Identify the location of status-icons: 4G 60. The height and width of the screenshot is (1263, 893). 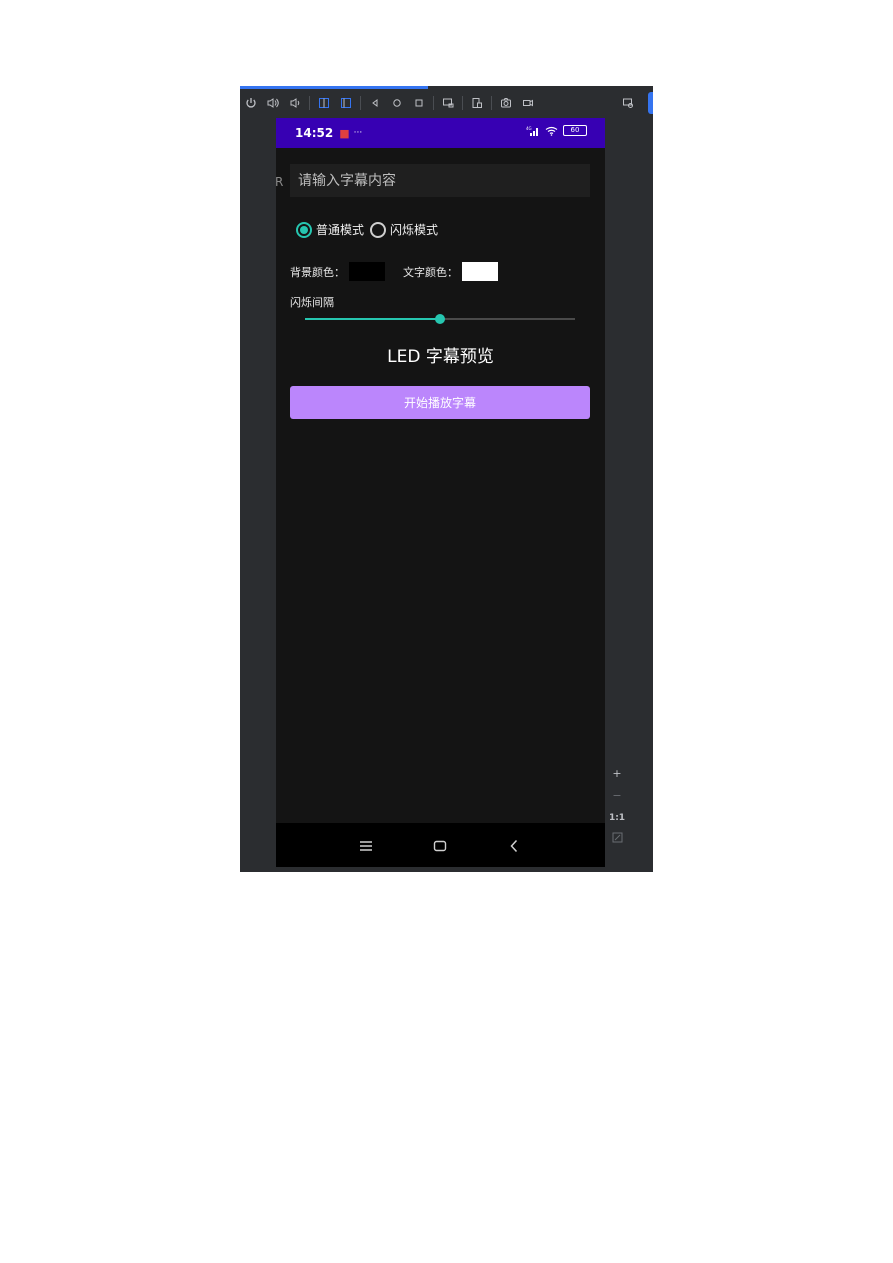
(556, 130).